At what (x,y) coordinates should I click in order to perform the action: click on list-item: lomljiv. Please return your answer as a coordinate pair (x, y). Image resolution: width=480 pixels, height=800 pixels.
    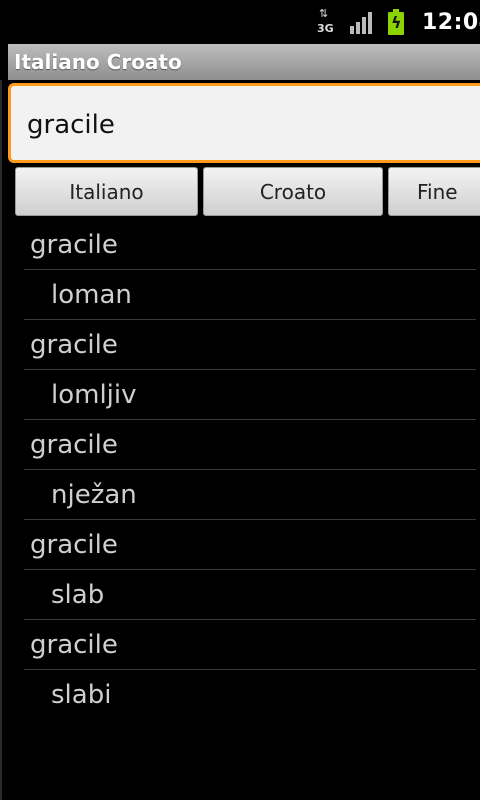
    Looking at the image, I should click on (250, 395).